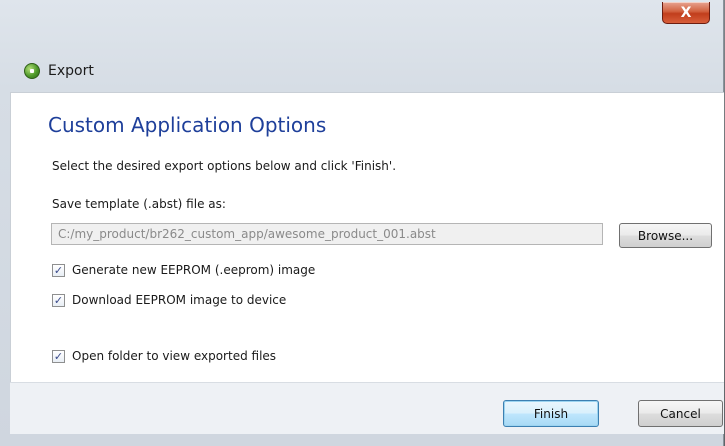  Describe the element at coordinates (193, 270) in the screenshot. I see `generate-eeprom-label: Generate new EEPROM (.eeprom) image` at that location.